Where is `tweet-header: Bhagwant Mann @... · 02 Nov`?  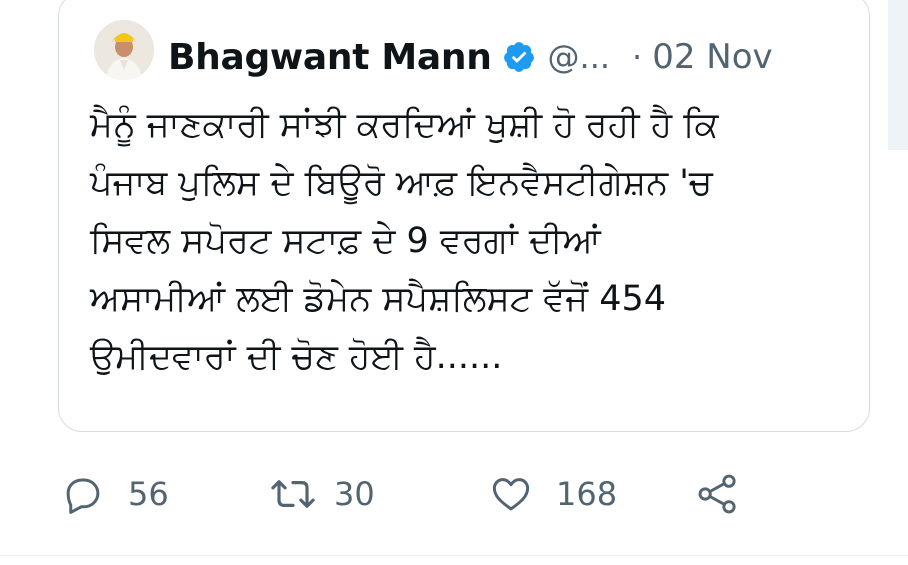
tweet-header: Bhagwant Mann @... · 02 Nov is located at coordinates (470, 57).